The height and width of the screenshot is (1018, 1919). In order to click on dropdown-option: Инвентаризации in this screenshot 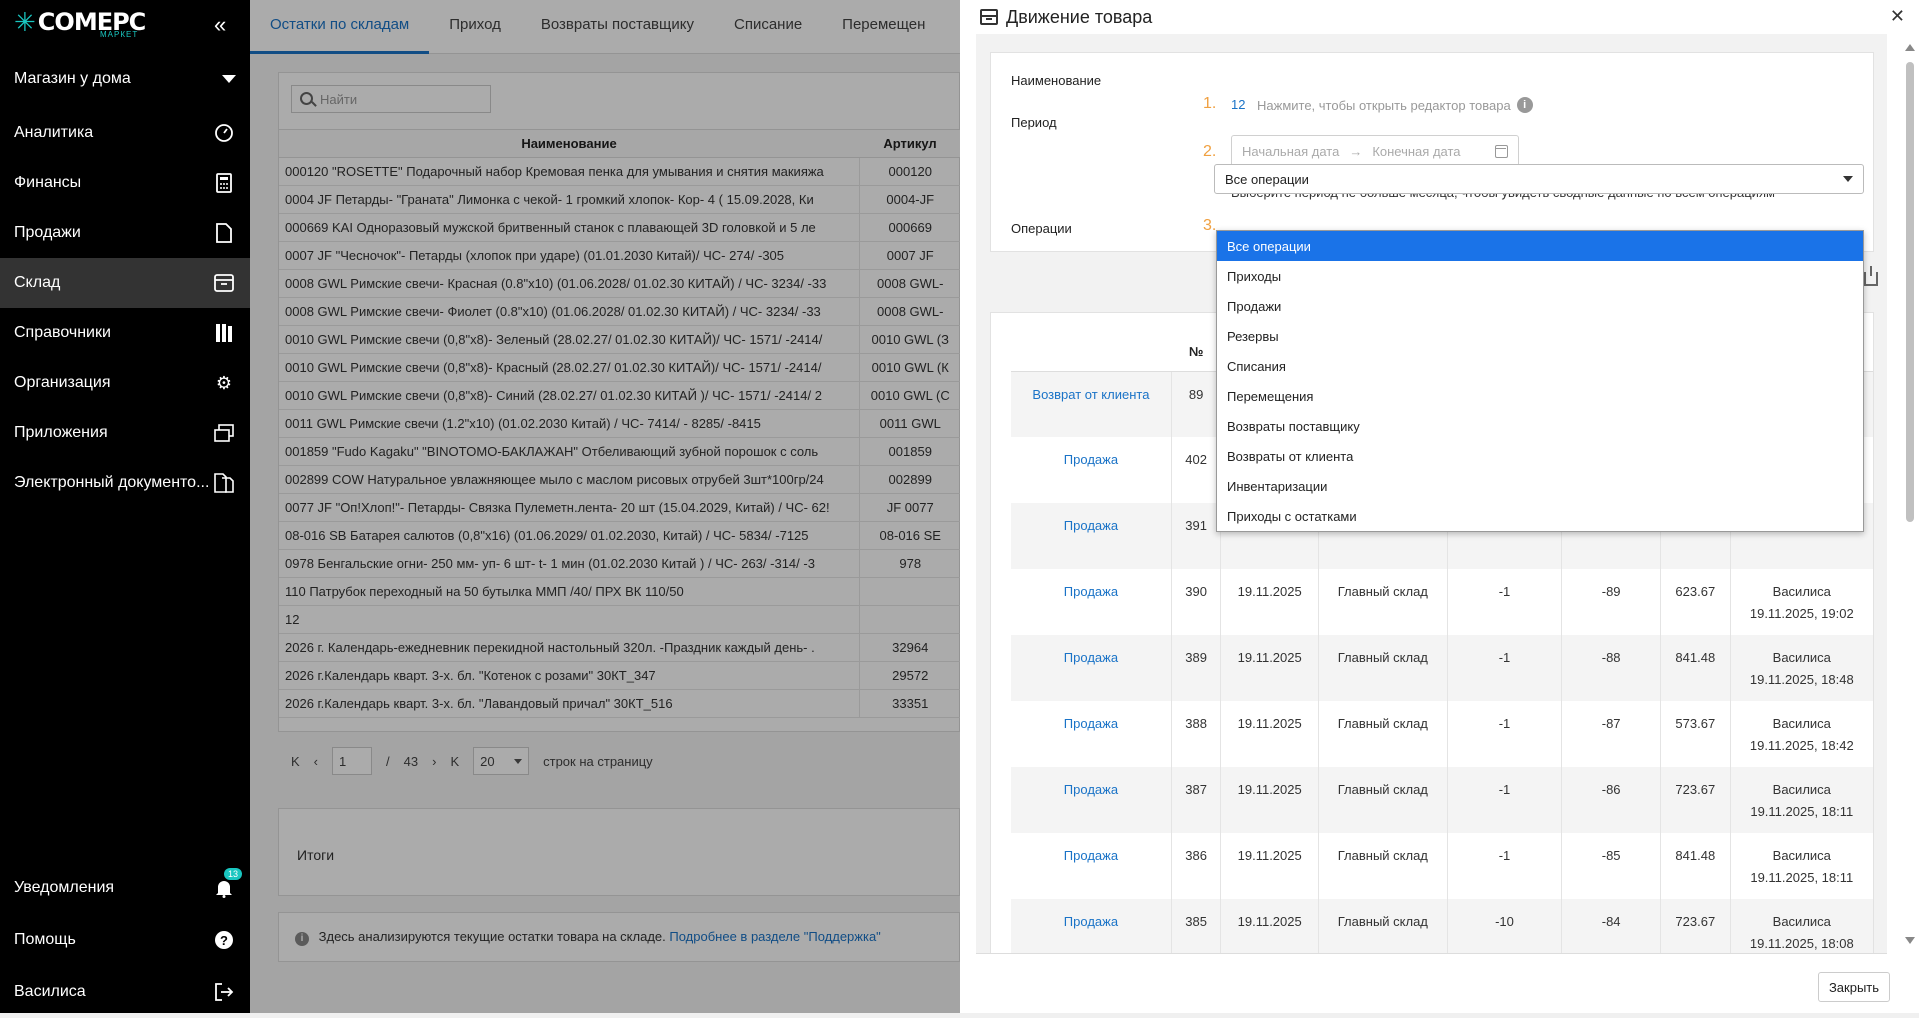, I will do `click(1540, 486)`.